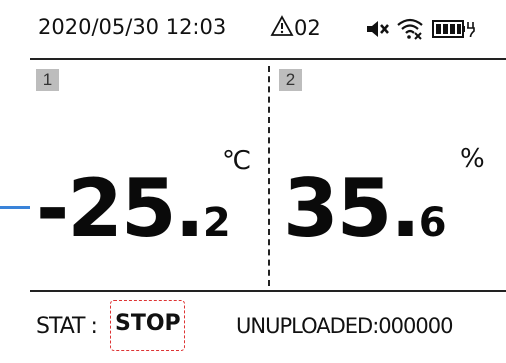 This screenshot has width=506, height=363. I want to click on datetime: 2020/05/30 12:03, so click(132, 27).